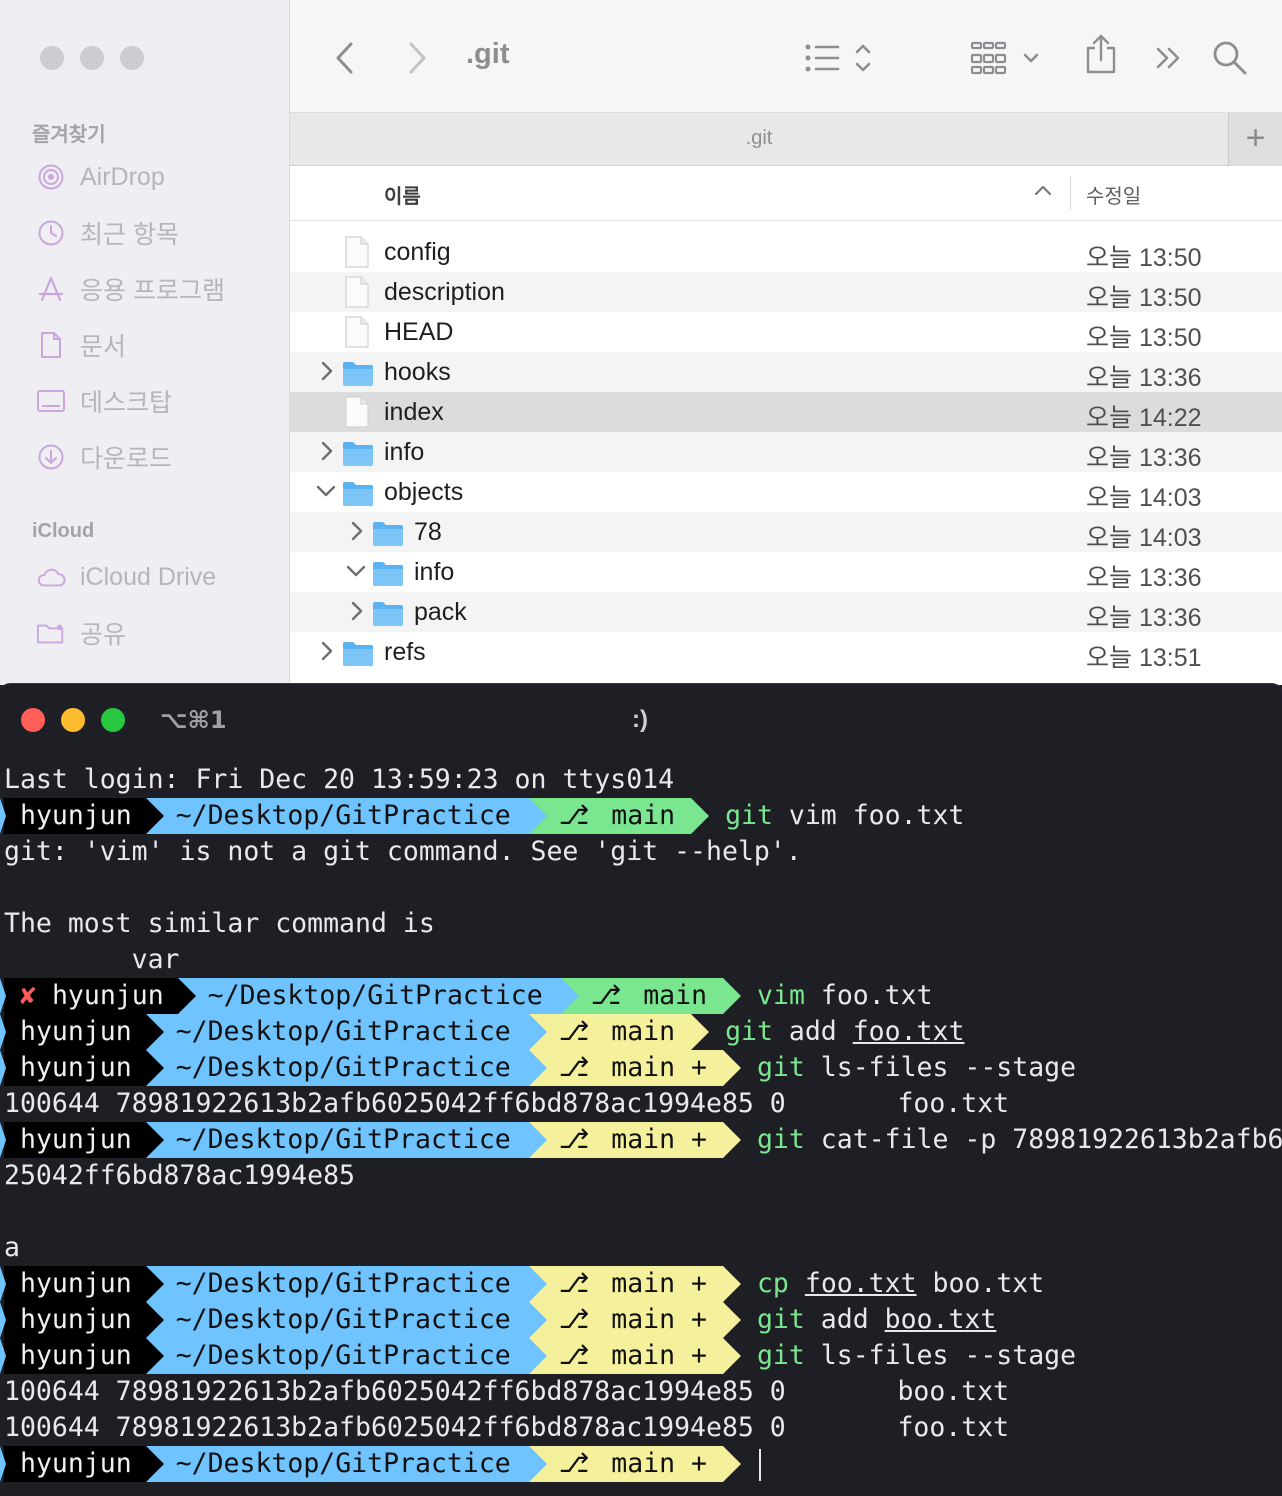  What do you see at coordinates (1230, 58) in the screenshot?
I see `search-button` at bounding box center [1230, 58].